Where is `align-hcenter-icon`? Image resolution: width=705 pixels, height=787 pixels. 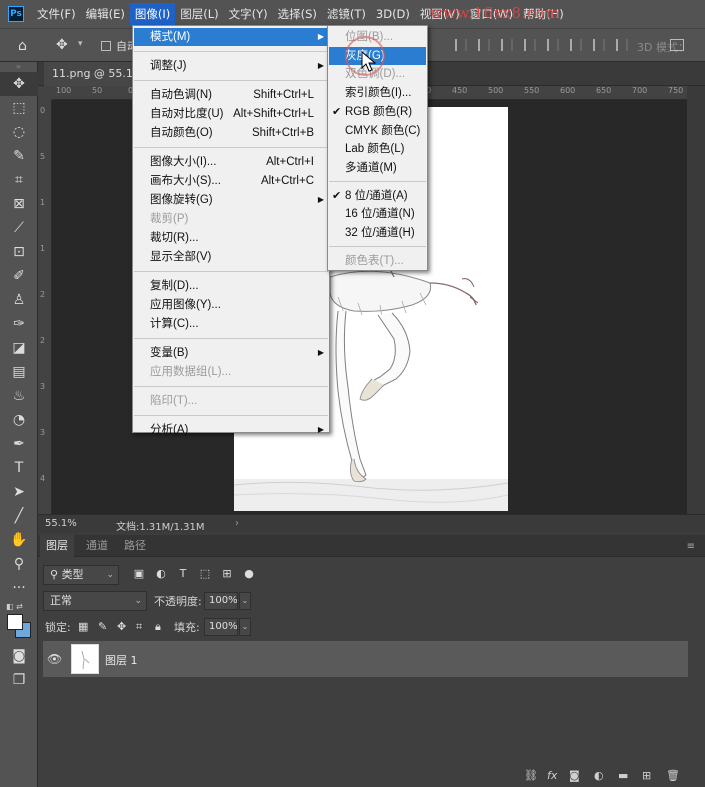 align-hcenter-icon is located at coordinates (484, 45).